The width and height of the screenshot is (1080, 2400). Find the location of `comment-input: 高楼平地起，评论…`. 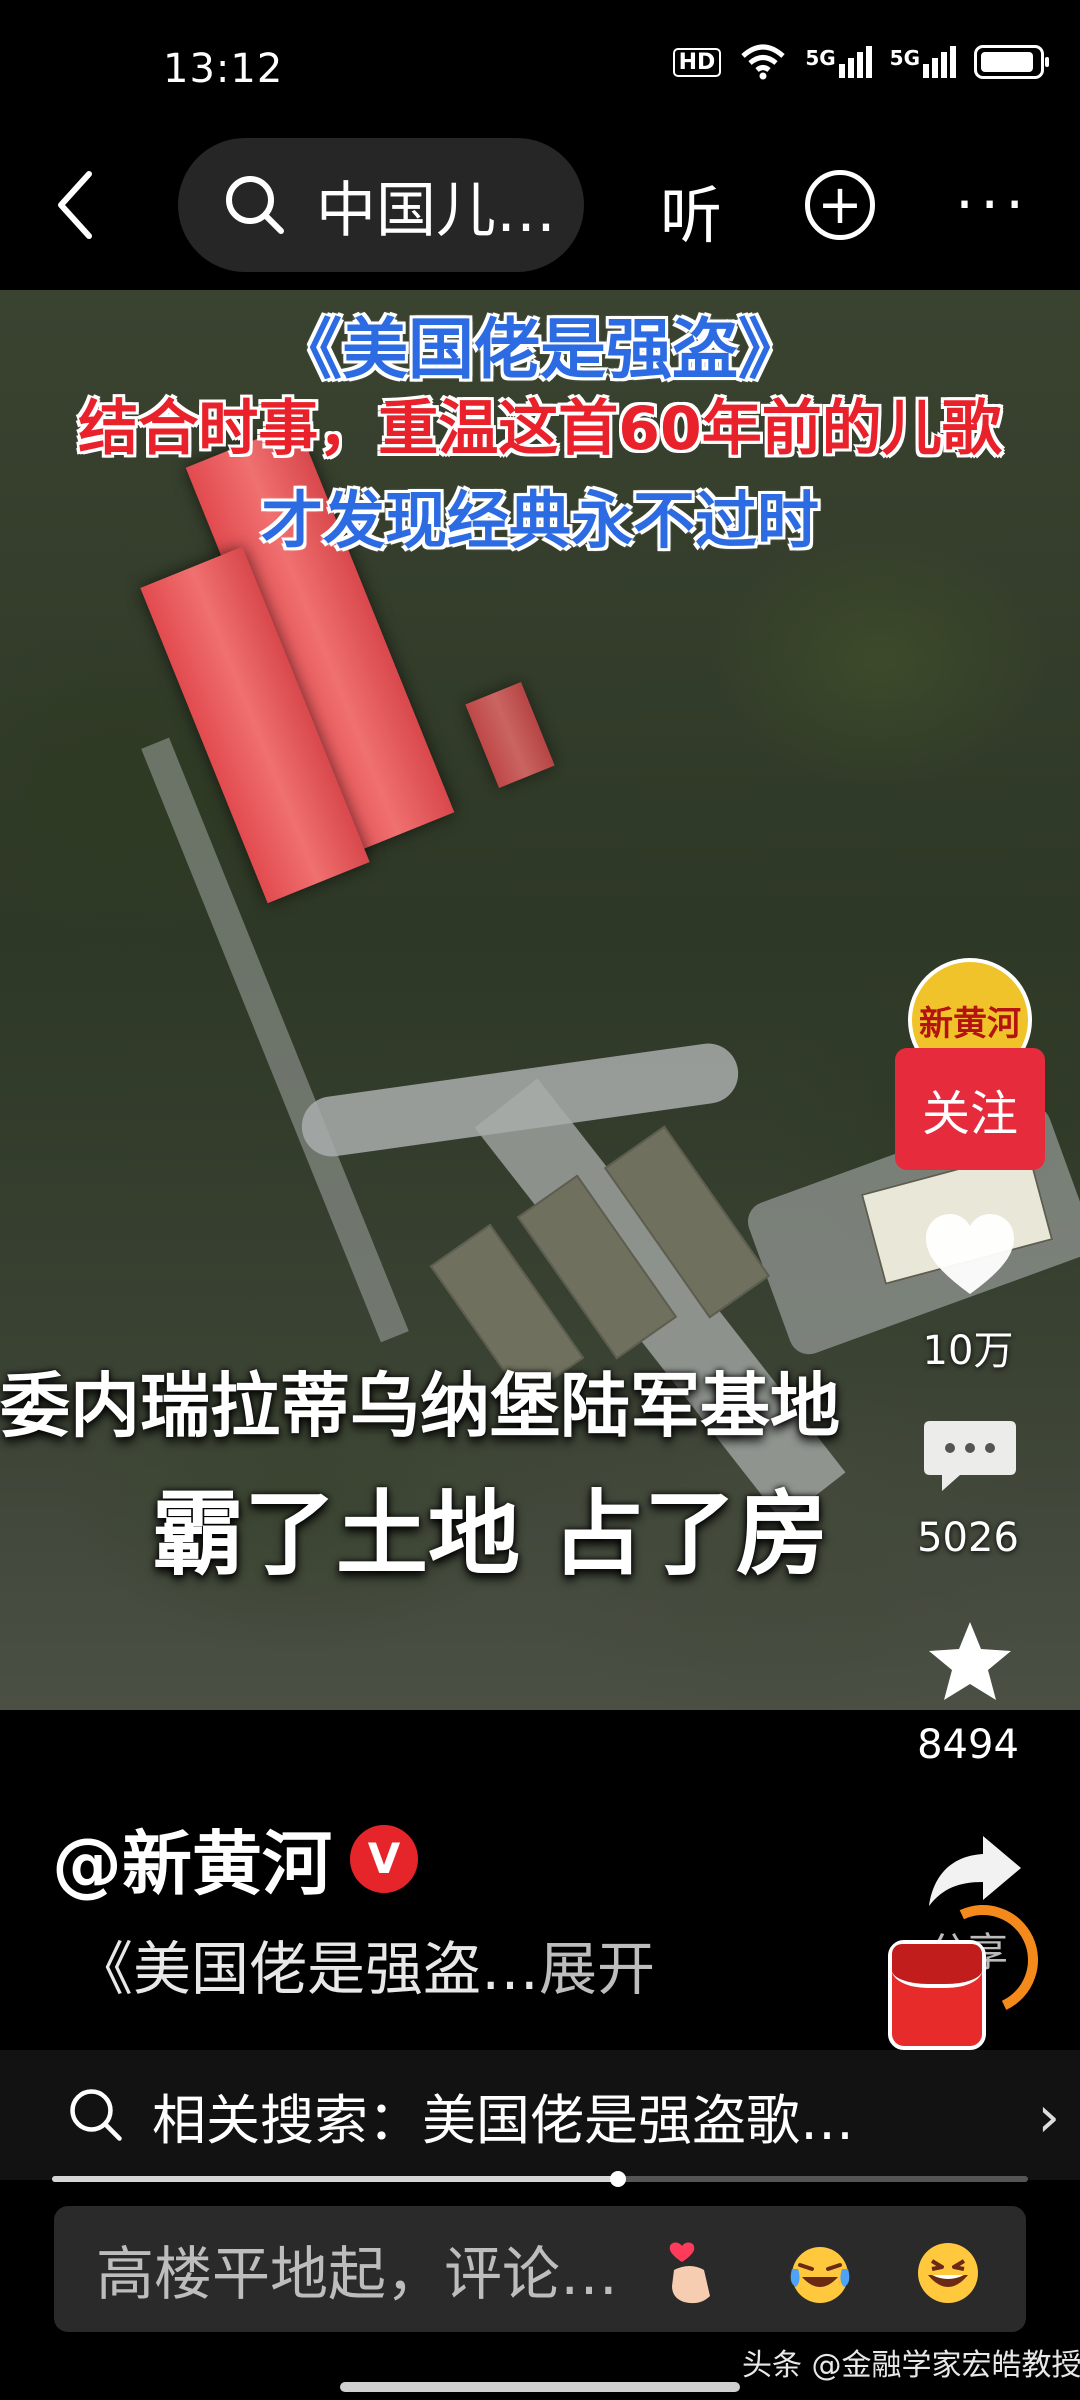

comment-input: 高楼平地起，评论… is located at coordinates (540, 2269).